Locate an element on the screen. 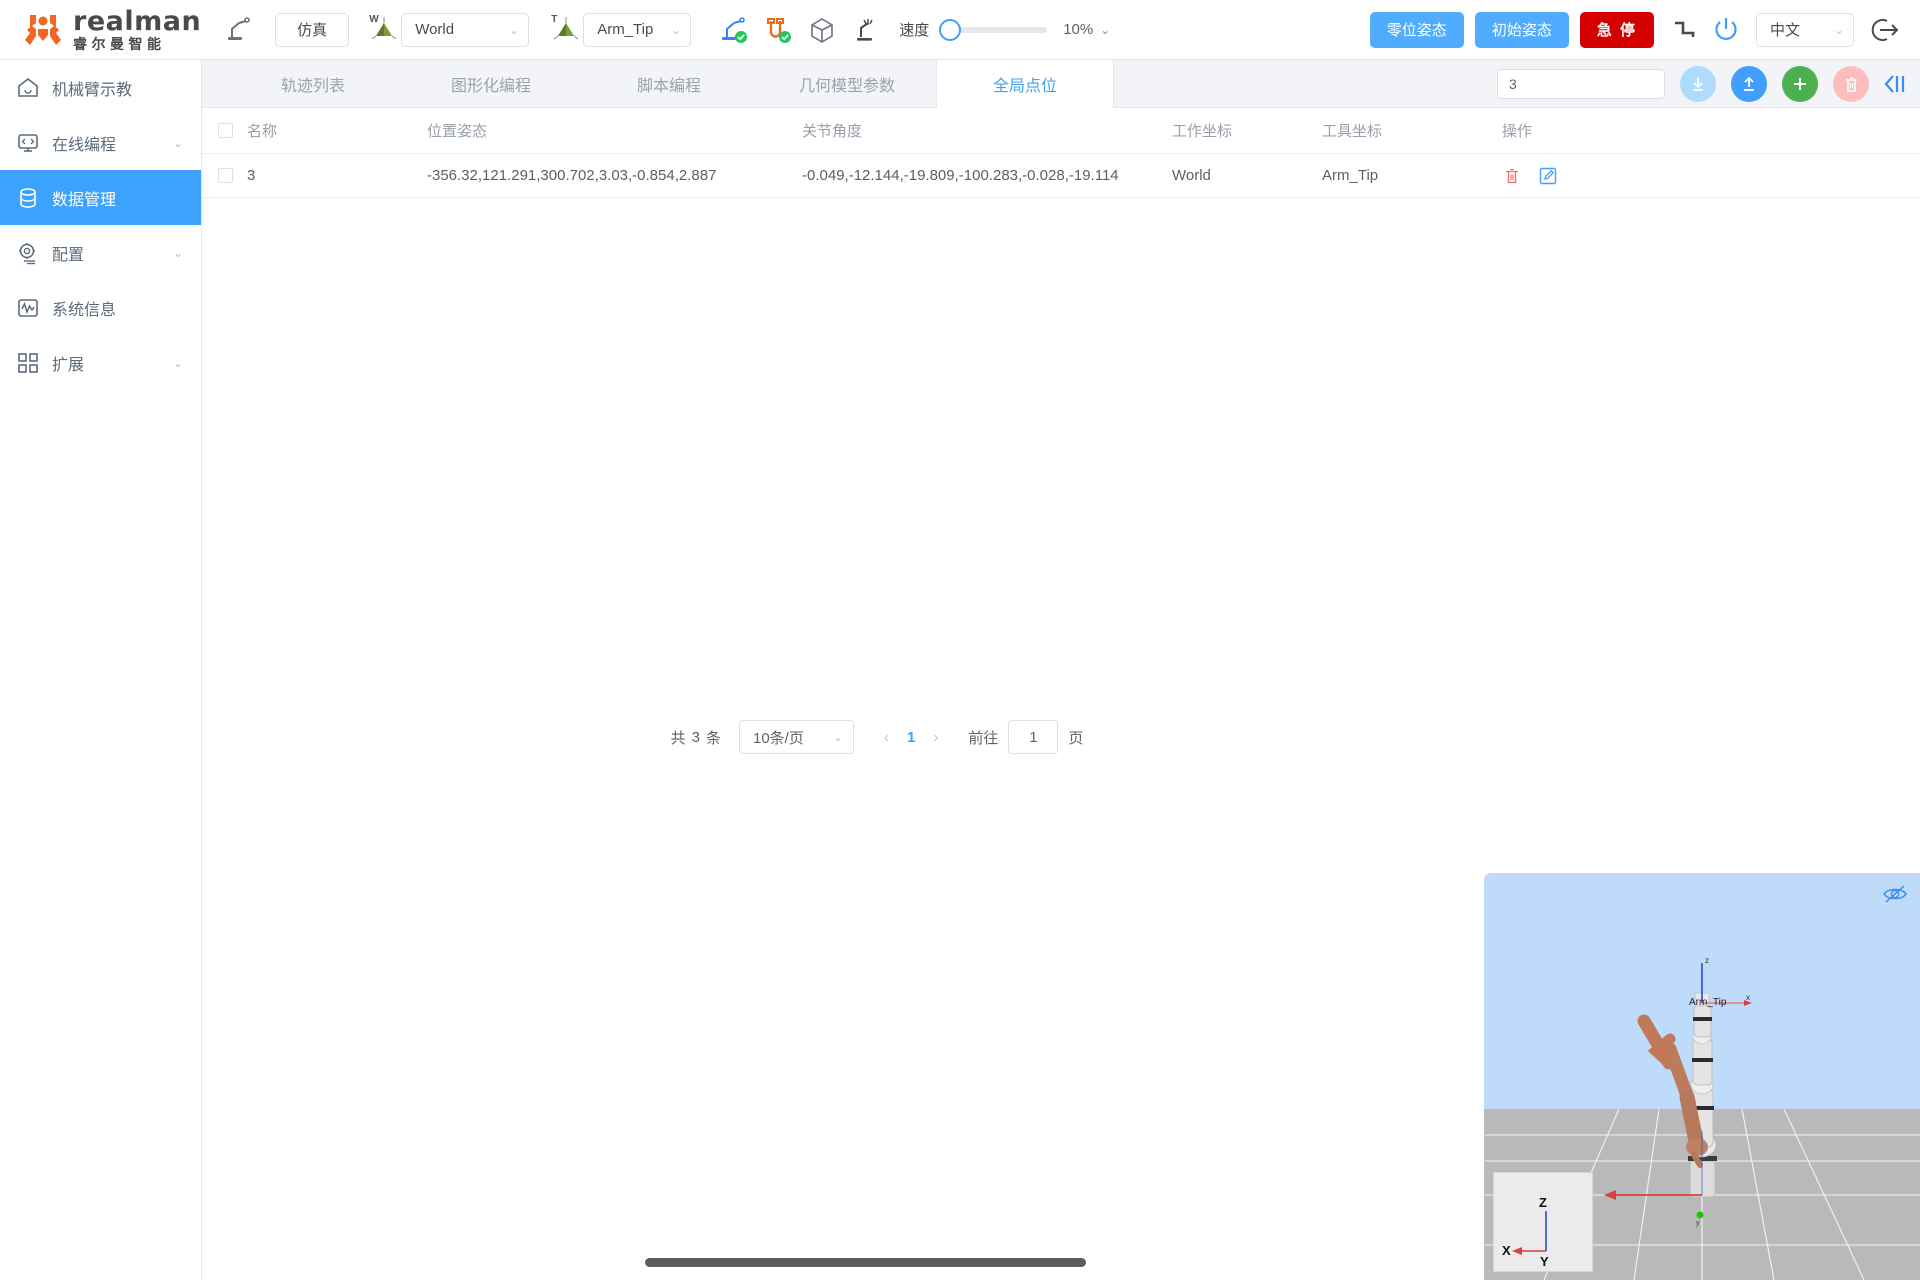 The image size is (1920, 1280). speed-slider-knob is located at coordinates (950, 29).